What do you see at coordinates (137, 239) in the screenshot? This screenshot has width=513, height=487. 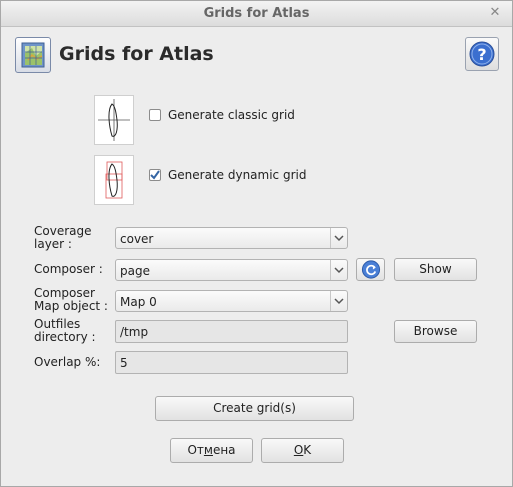 I see `coverage-layer-value: cover` at bounding box center [137, 239].